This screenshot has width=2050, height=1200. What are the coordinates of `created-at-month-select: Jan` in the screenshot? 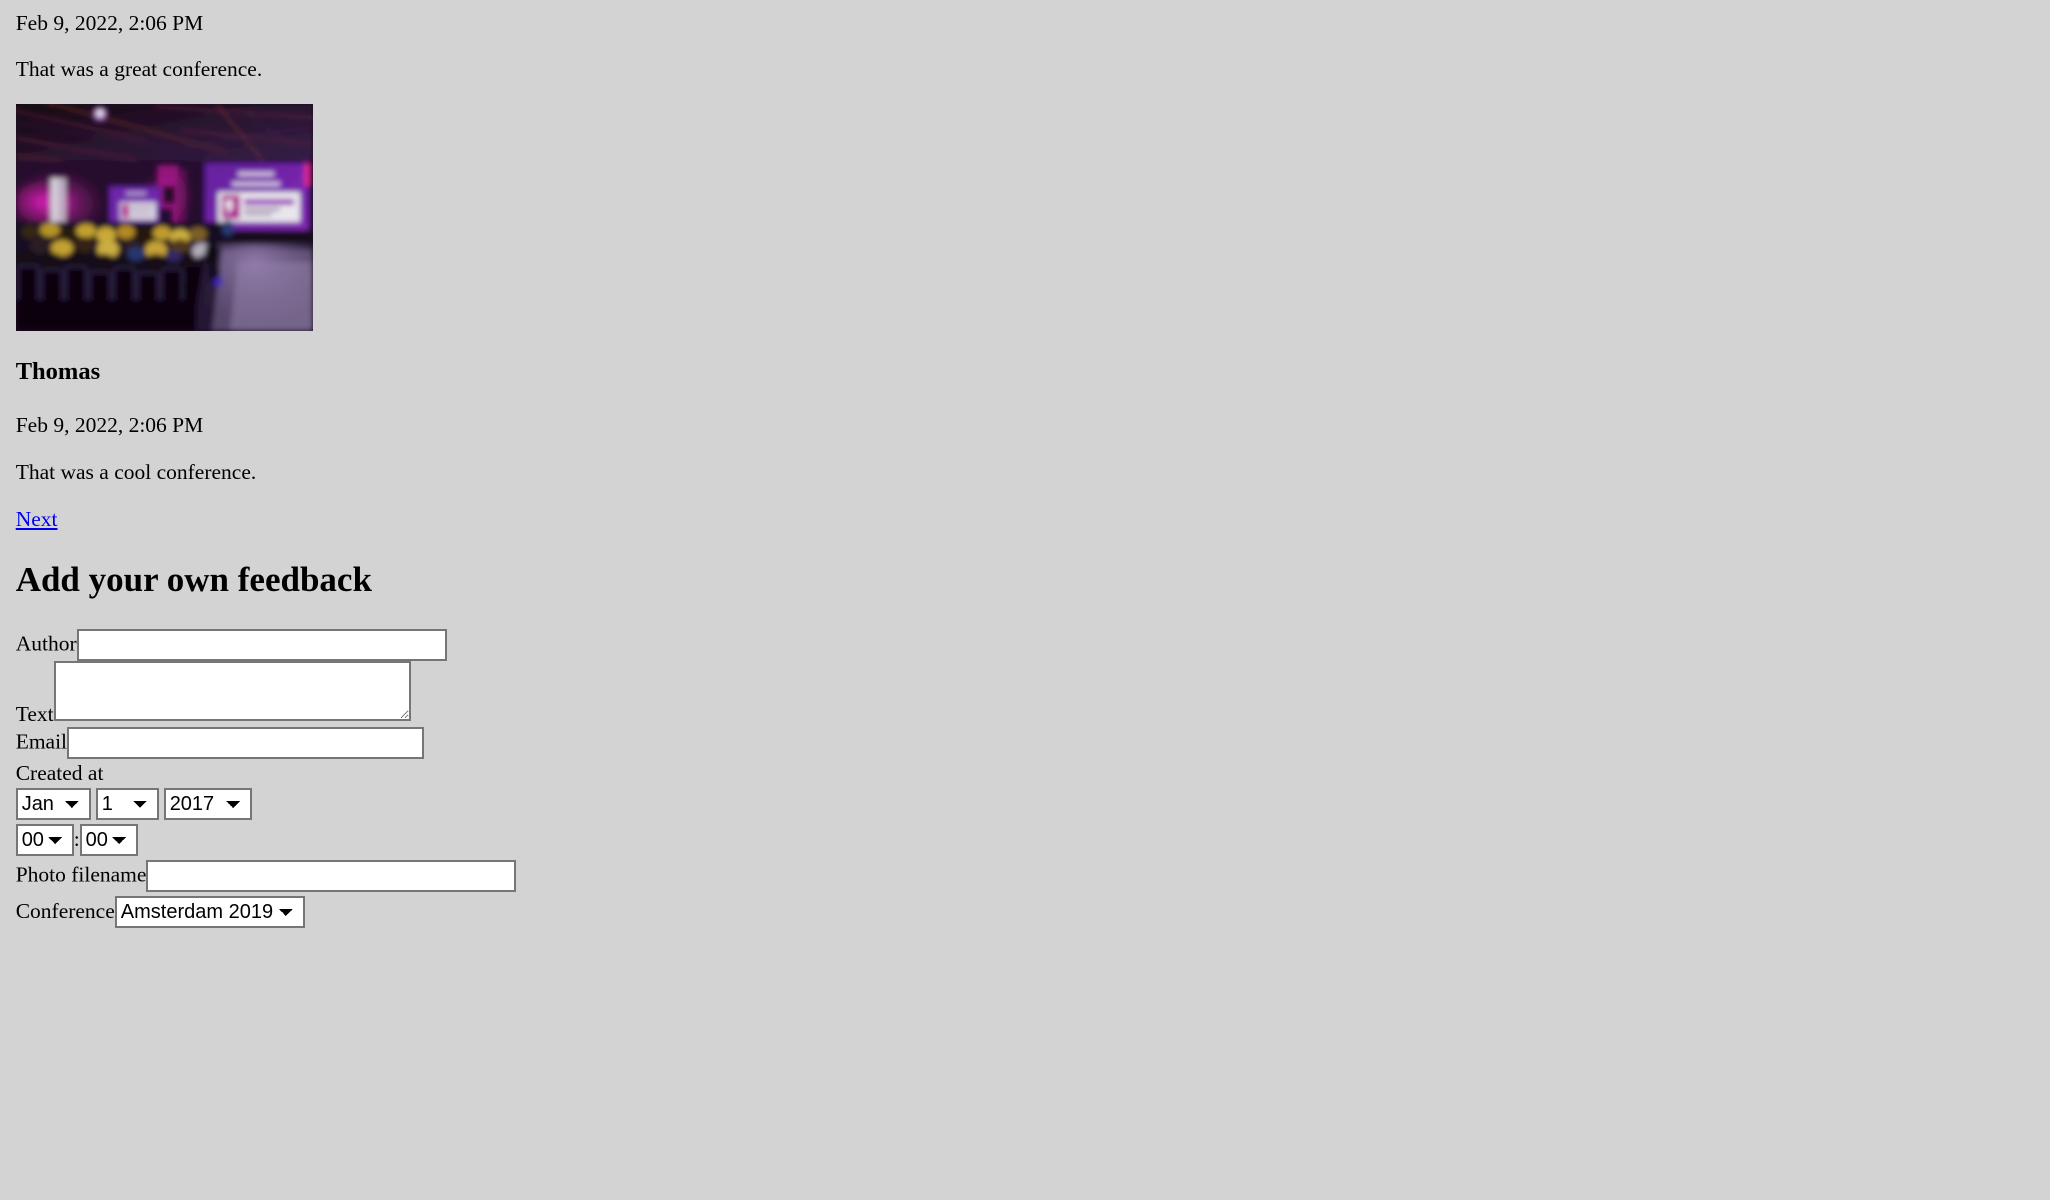 It's located at (53, 803).